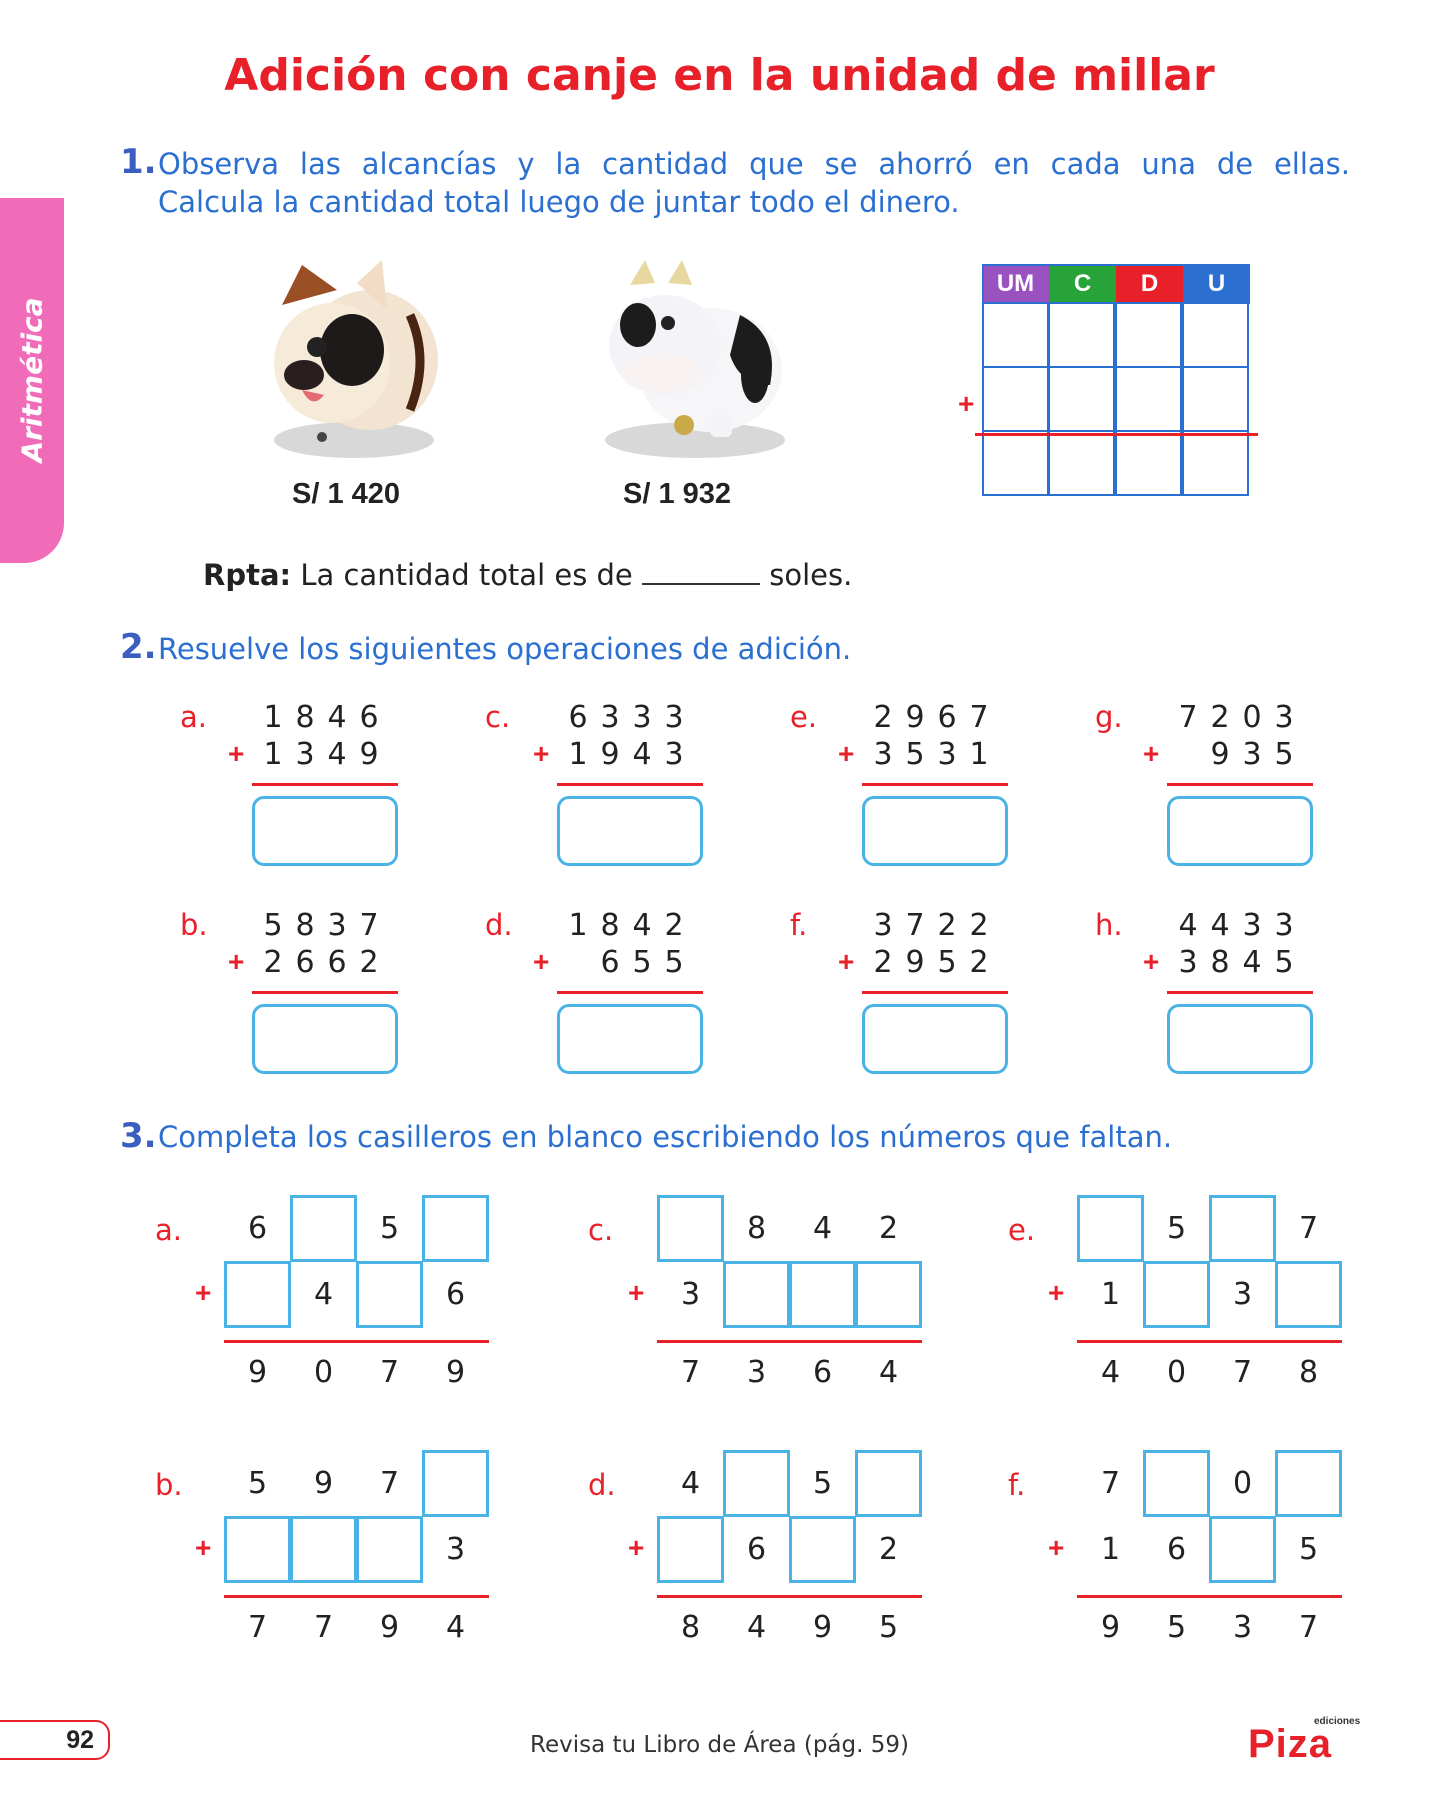 The height and width of the screenshot is (1800, 1439). I want to click on footer-reference: Revisa tu Libro de Área (pág. 59), so click(719, 1745).